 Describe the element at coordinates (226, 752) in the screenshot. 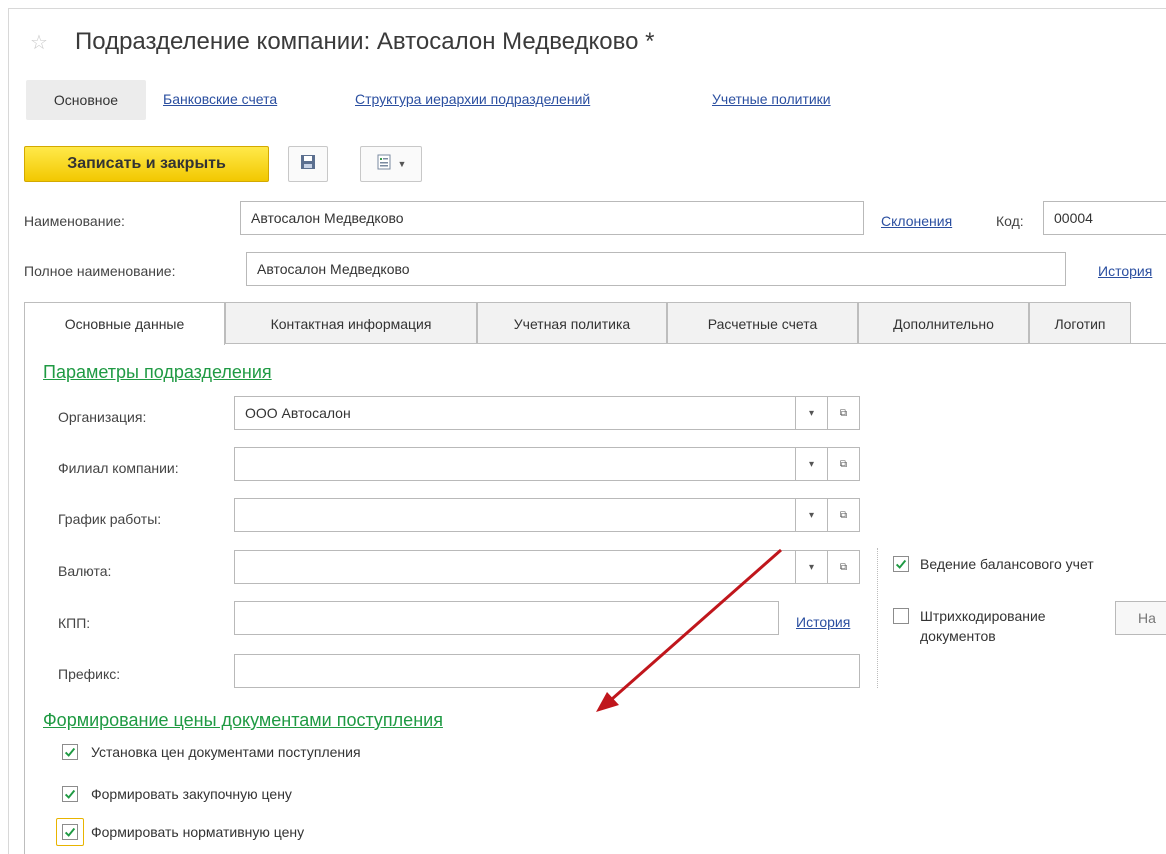

I see `set-prices-label: Установка цен документами поступления` at that location.